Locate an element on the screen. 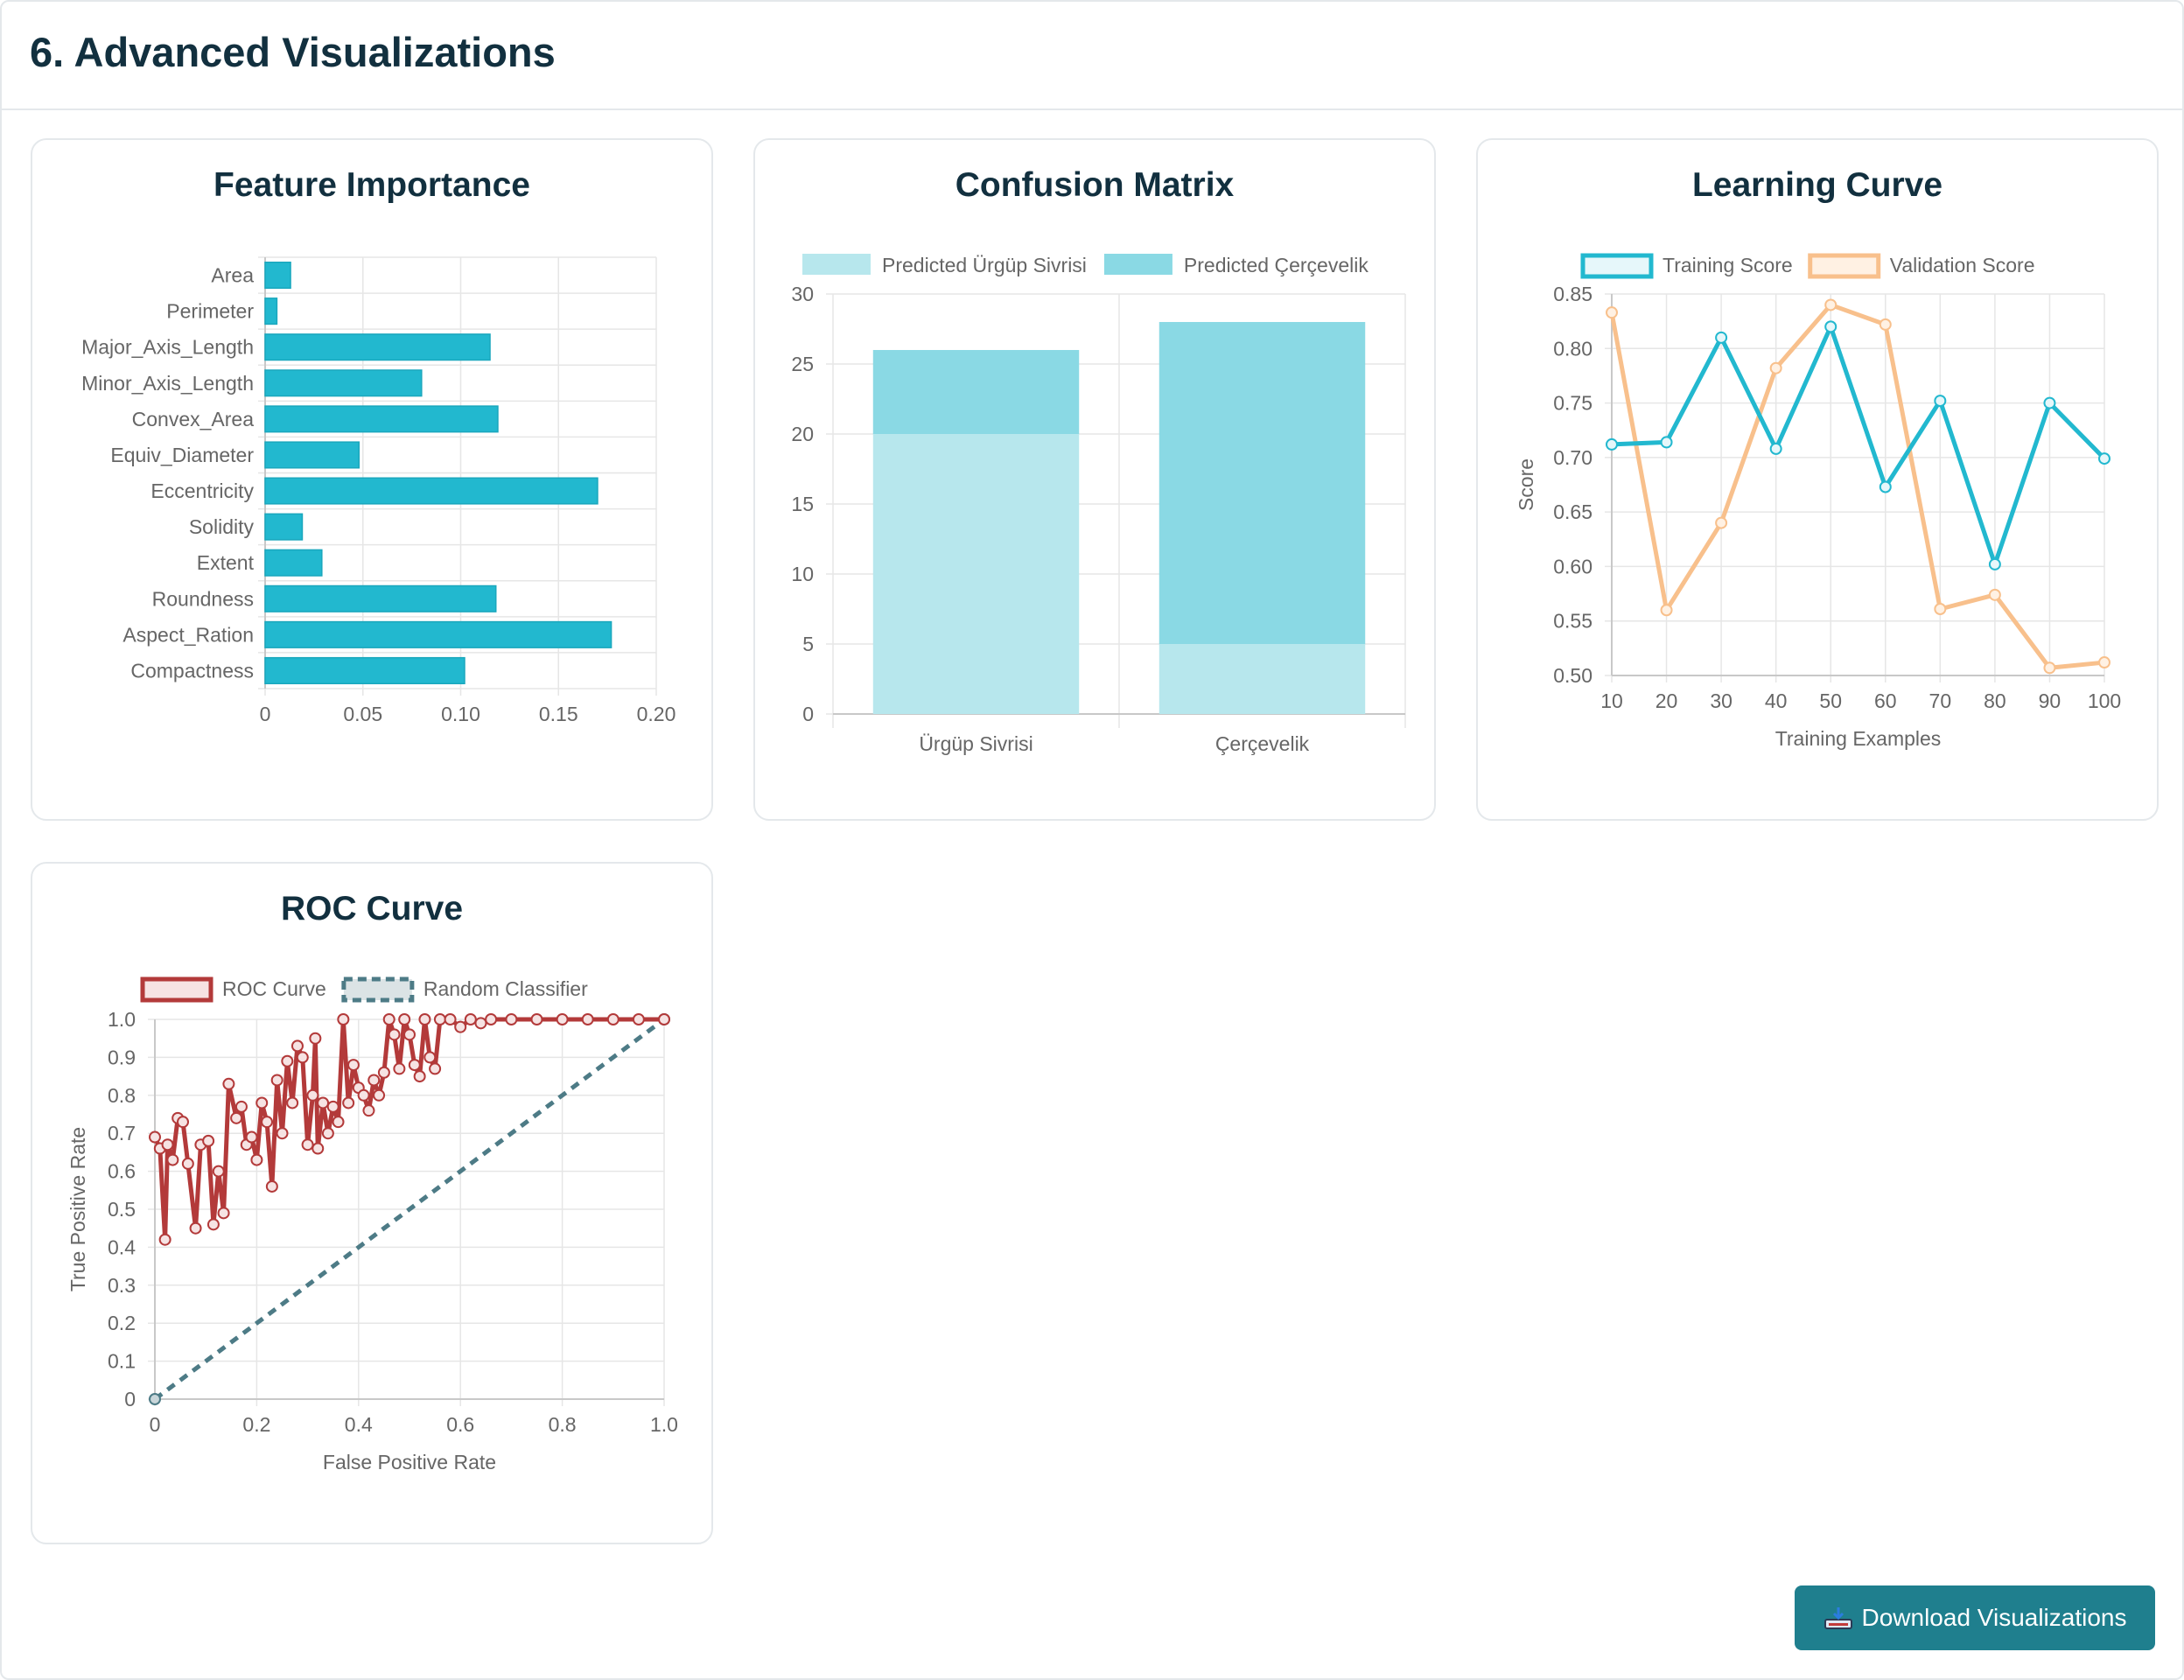  y-tick-label: 0.4 is located at coordinates (122, 1247).